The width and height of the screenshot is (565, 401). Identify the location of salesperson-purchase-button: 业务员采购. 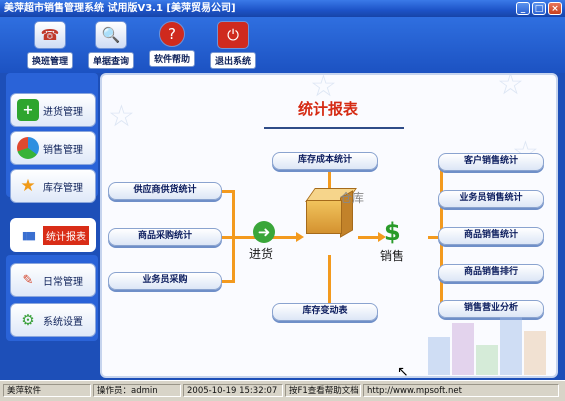
(165, 281).